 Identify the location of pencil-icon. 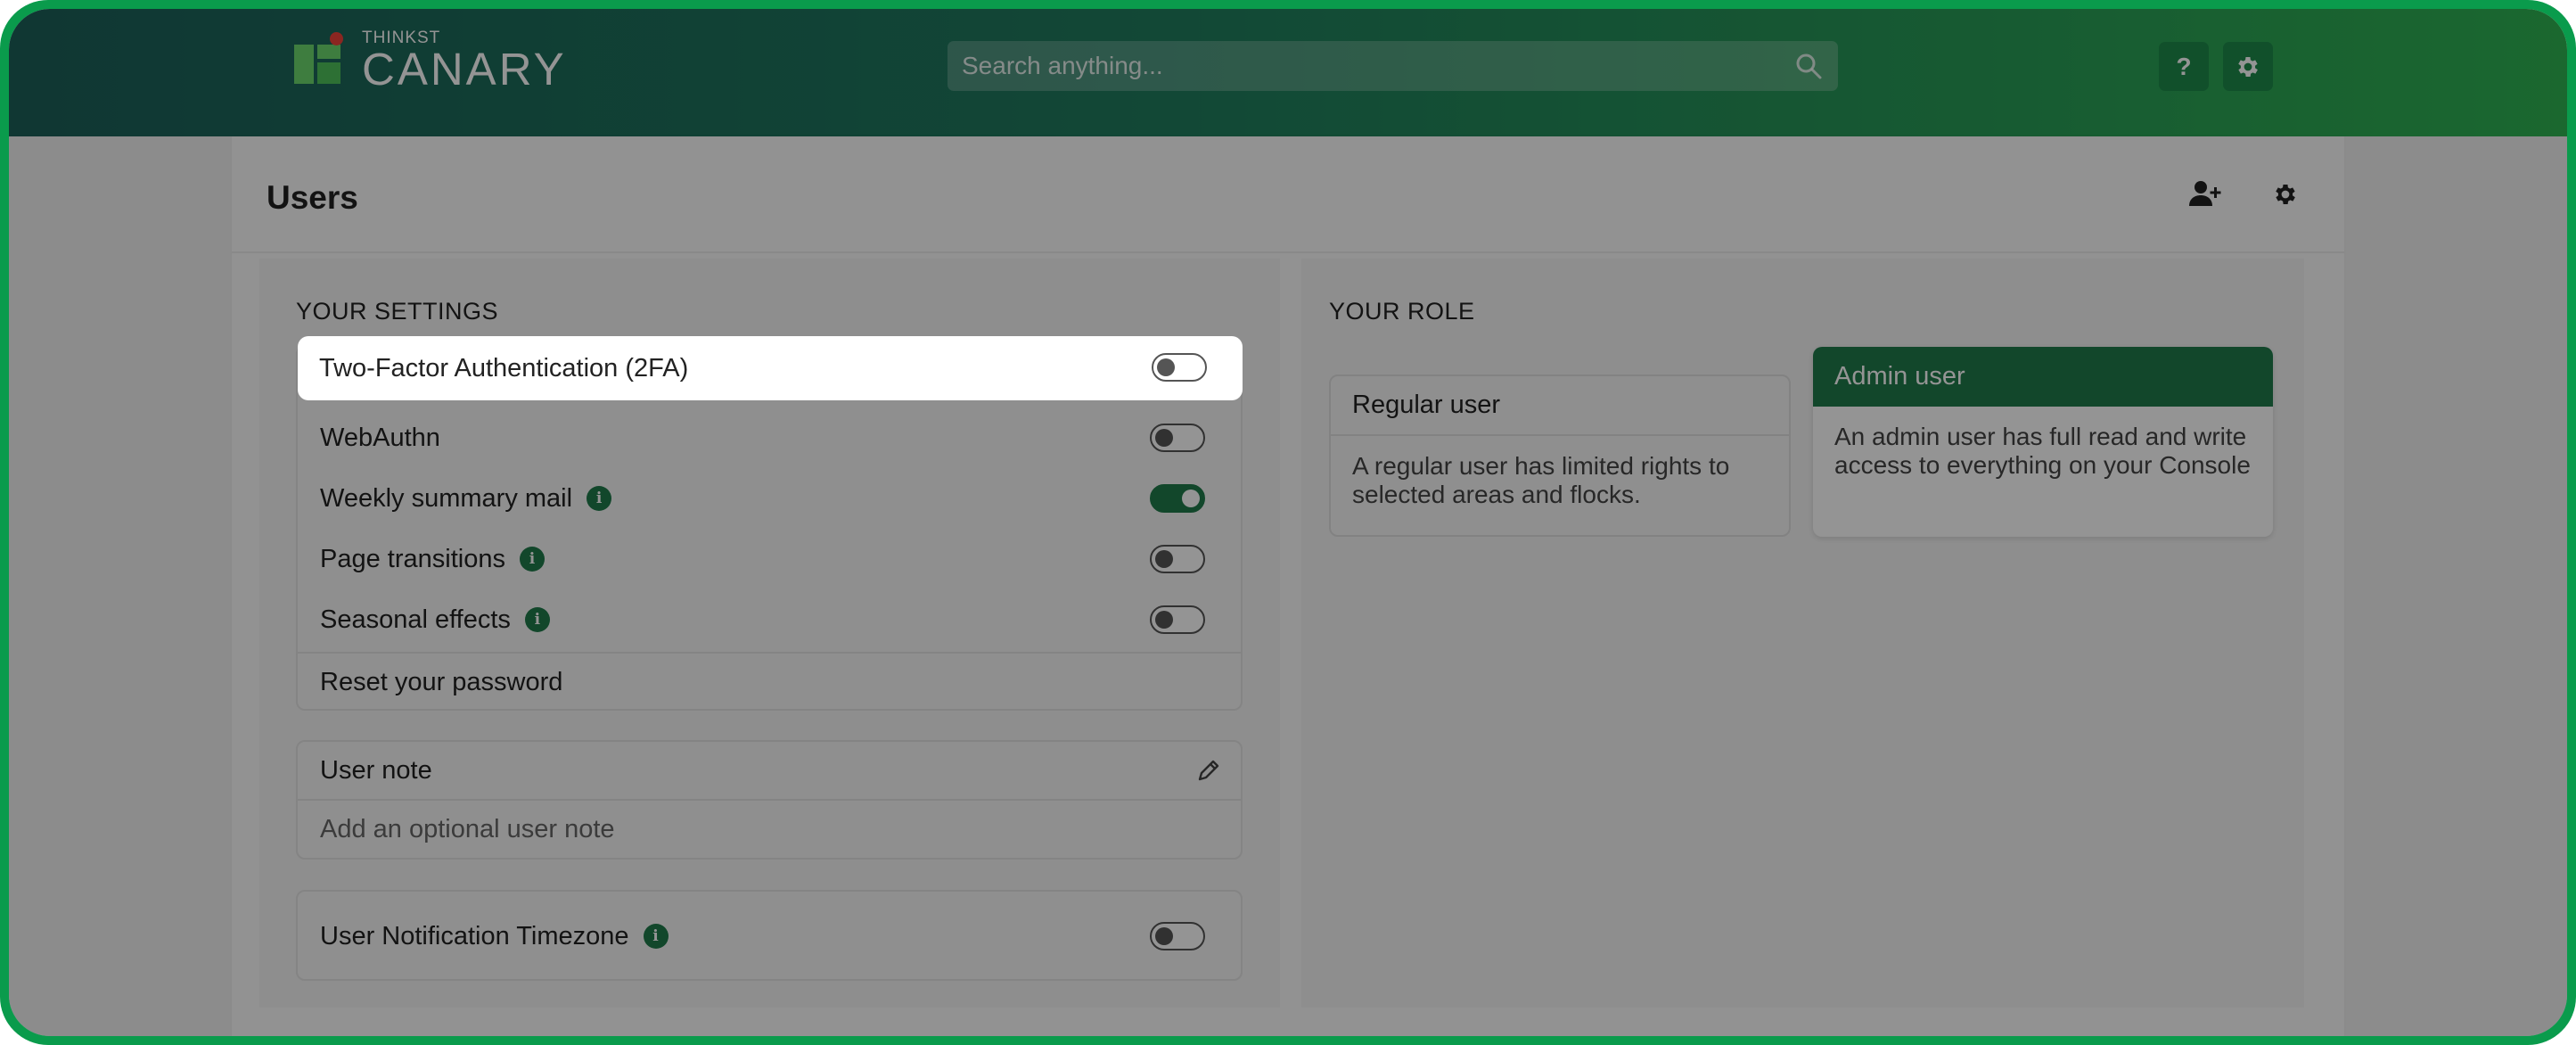
(1209, 770).